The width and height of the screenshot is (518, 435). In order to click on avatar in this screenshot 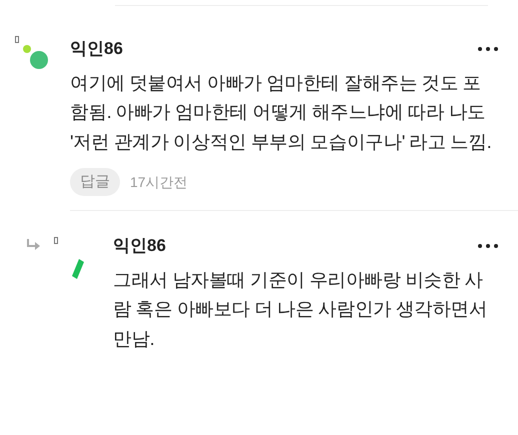, I will do `click(78, 269)`.